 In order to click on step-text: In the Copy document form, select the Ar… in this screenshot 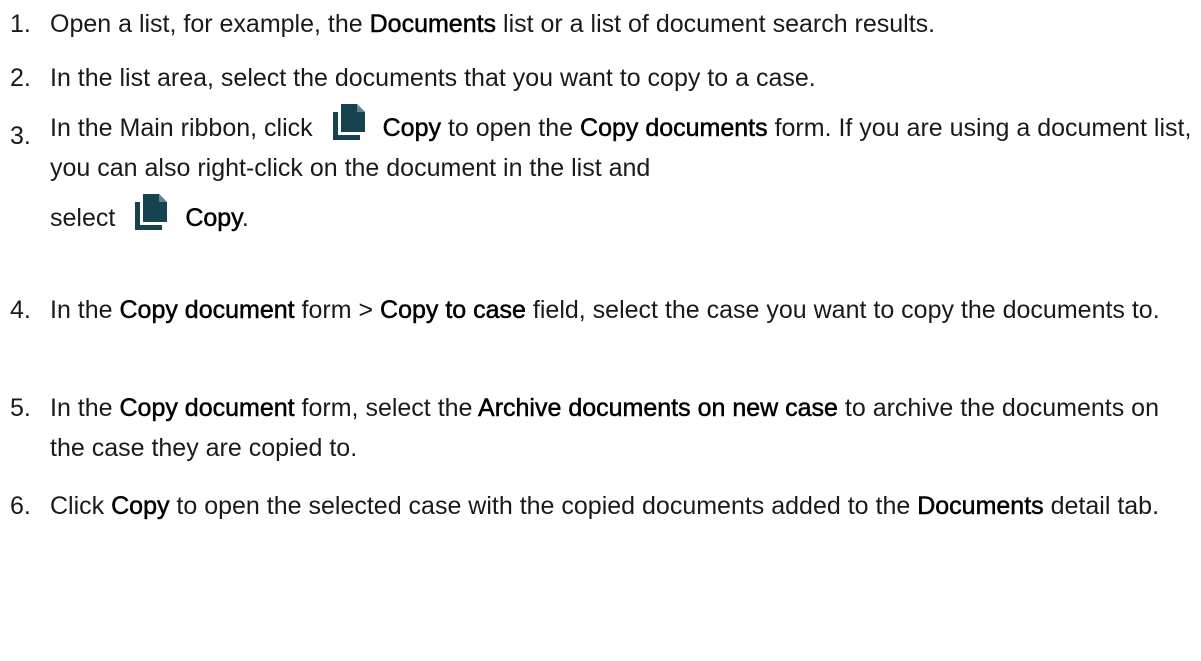, I will do `click(604, 428)`.